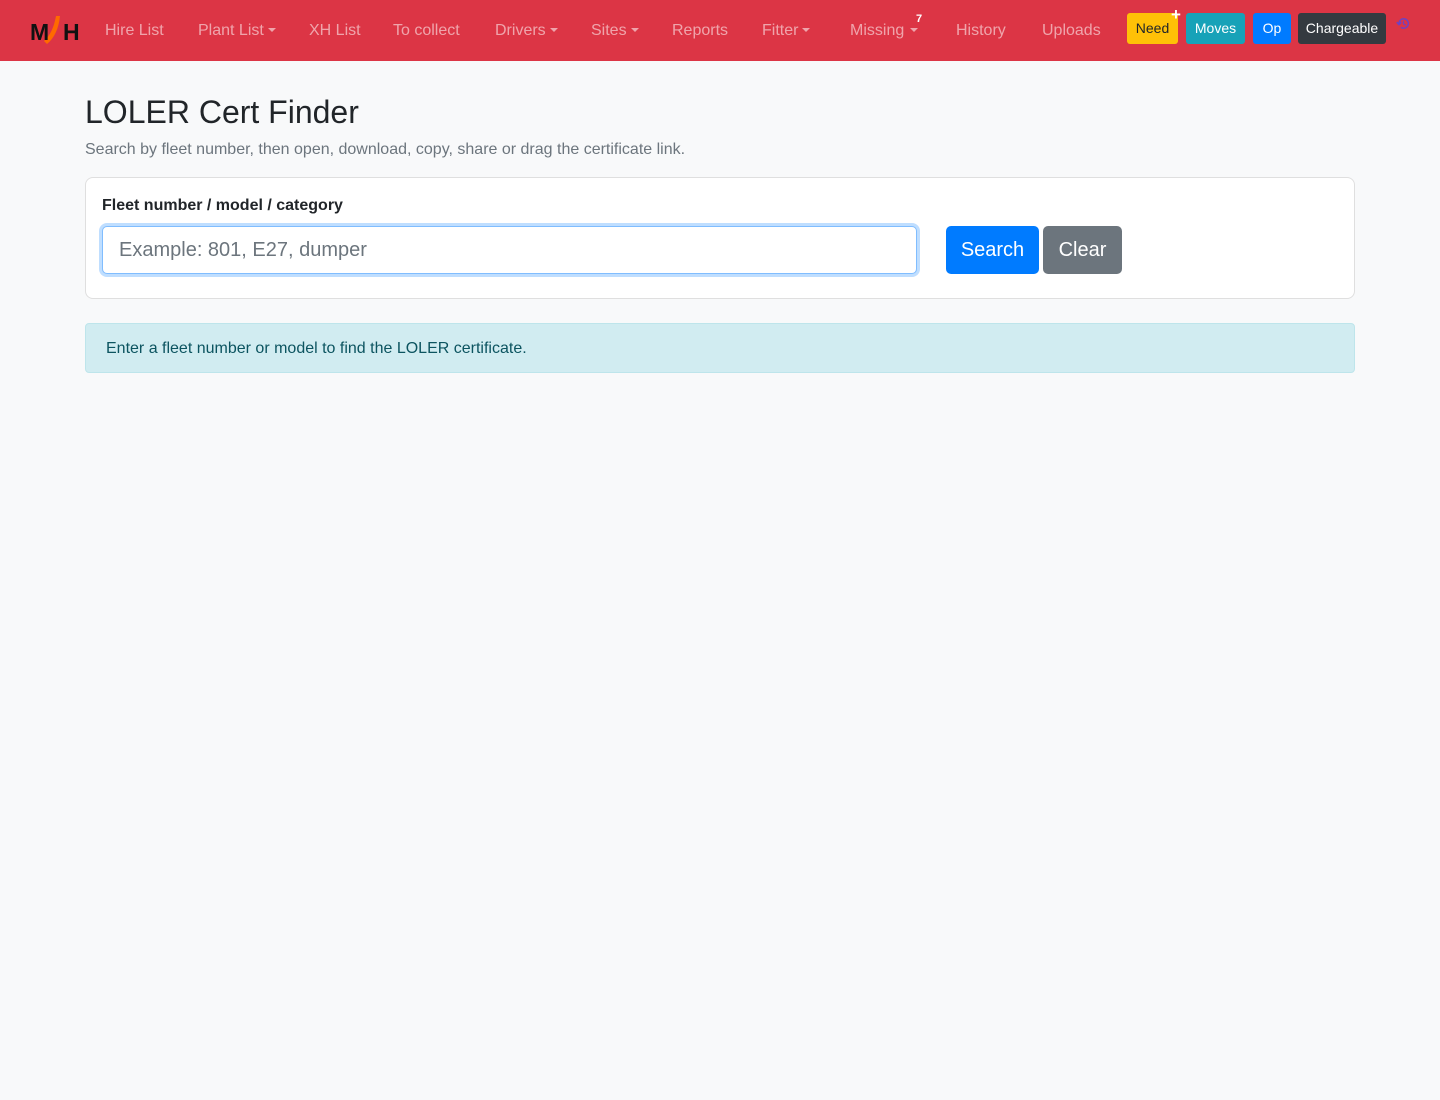 The width and height of the screenshot is (1440, 1100). I want to click on nav-hire-list-label: Hire List, so click(134, 30).